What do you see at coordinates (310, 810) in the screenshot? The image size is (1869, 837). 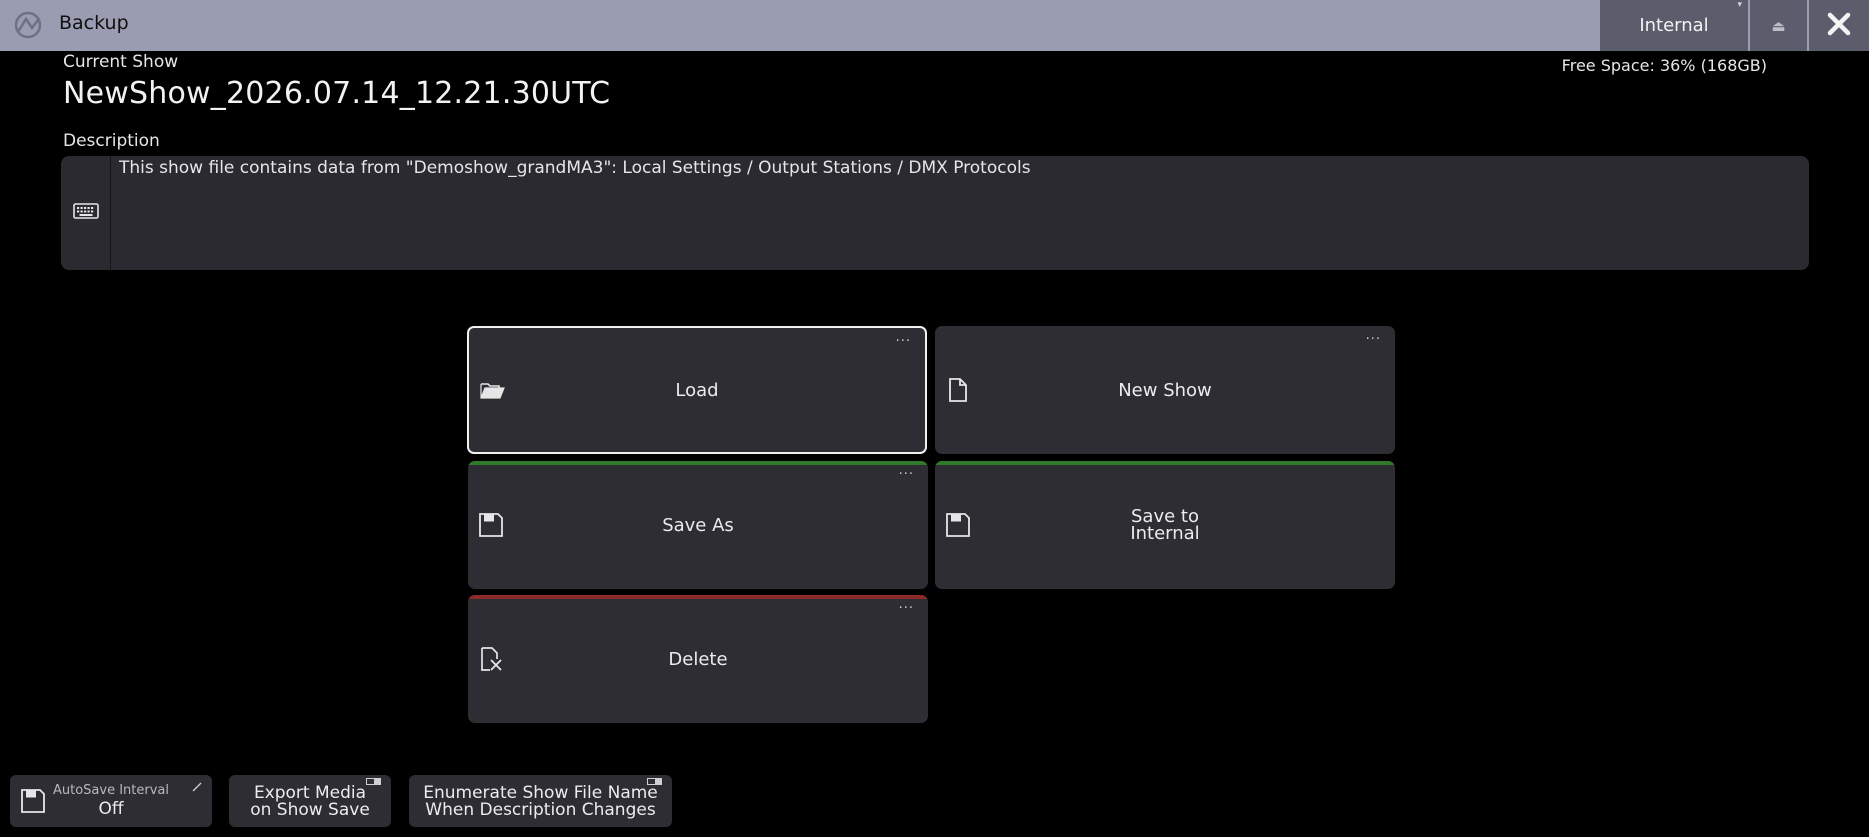 I see `export-media-line2: on Show Save` at bounding box center [310, 810].